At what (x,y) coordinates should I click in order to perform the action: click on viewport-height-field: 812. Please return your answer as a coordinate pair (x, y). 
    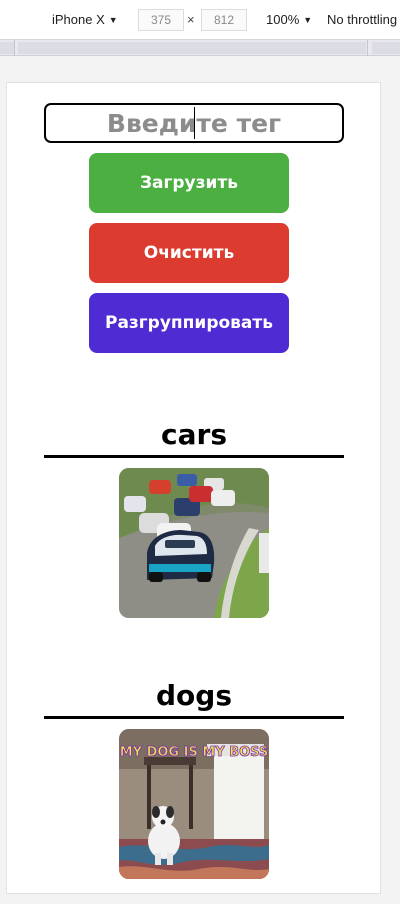
    Looking at the image, I should click on (224, 20).